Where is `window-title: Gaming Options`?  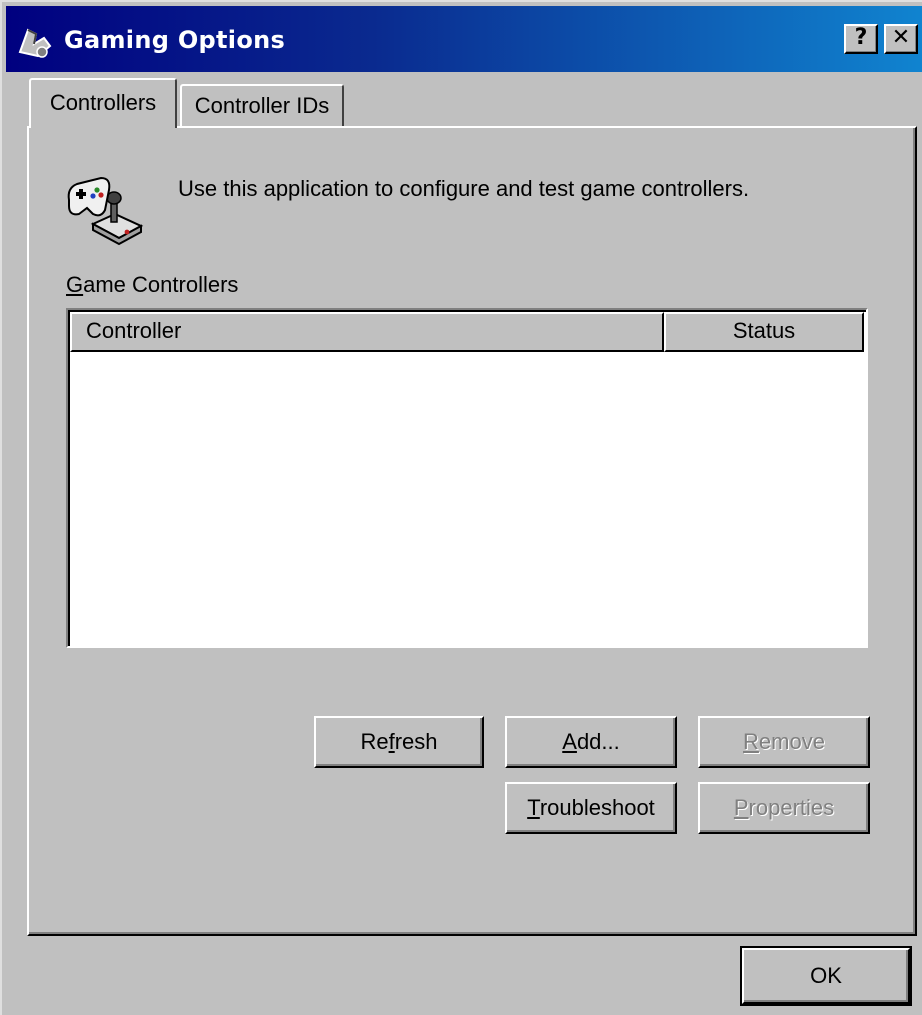 window-title: Gaming Options is located at coordinates (175, 40).